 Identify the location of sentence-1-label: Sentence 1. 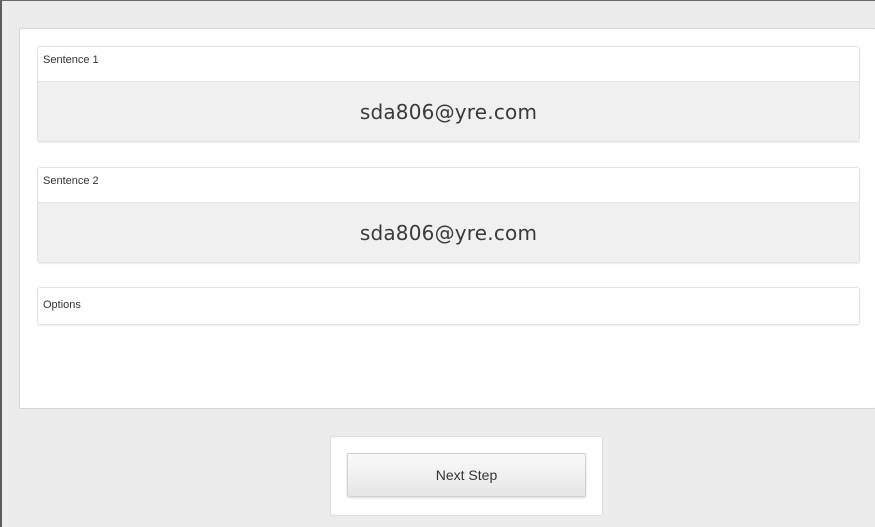
(71, 60).